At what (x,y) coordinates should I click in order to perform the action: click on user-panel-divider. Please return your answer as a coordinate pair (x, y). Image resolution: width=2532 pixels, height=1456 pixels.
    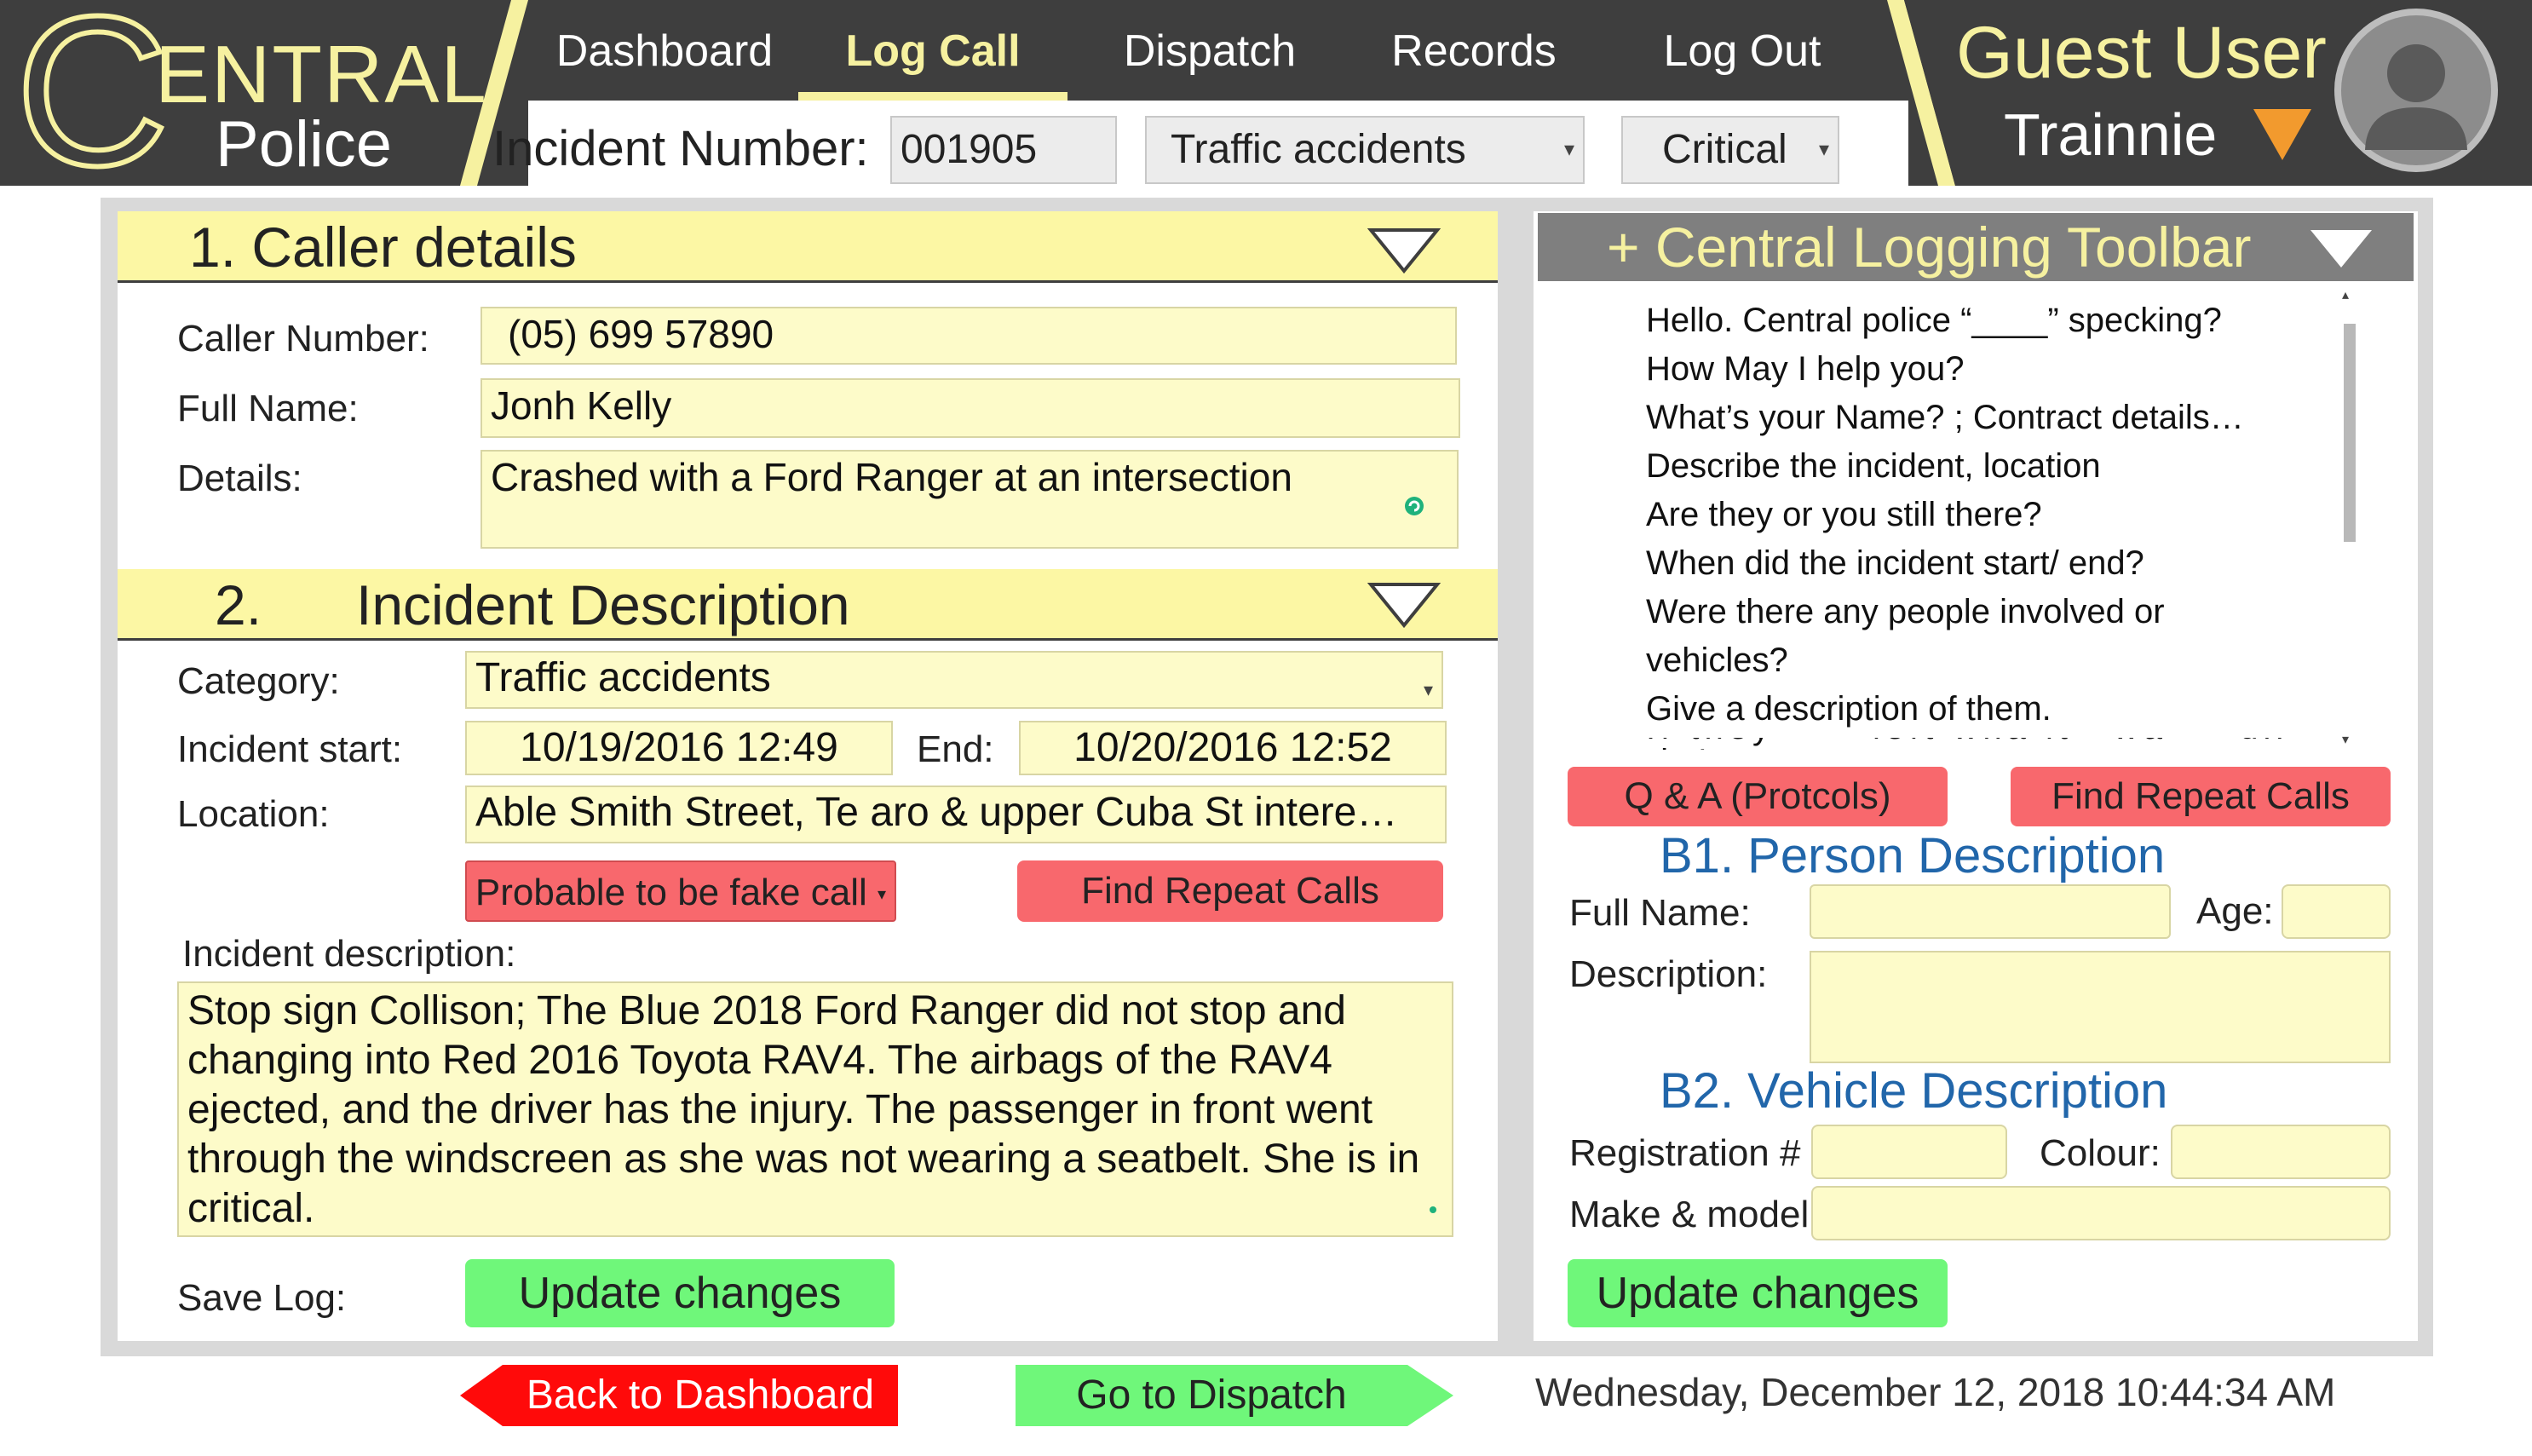
    Looking at the image, I should click on (1925, 93).